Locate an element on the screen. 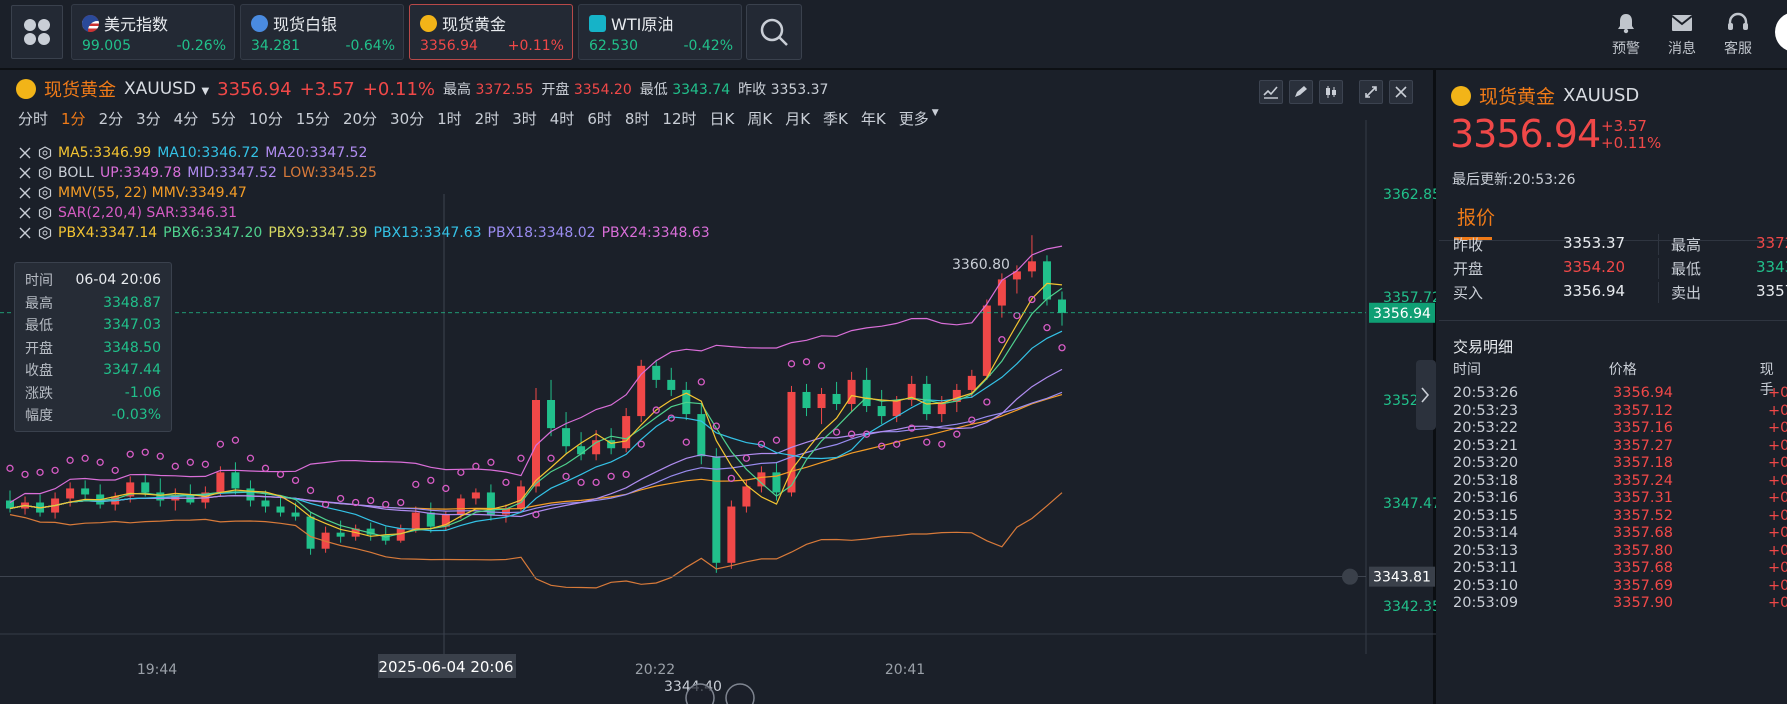  step-back-icon is located at coordinates (700, 693).